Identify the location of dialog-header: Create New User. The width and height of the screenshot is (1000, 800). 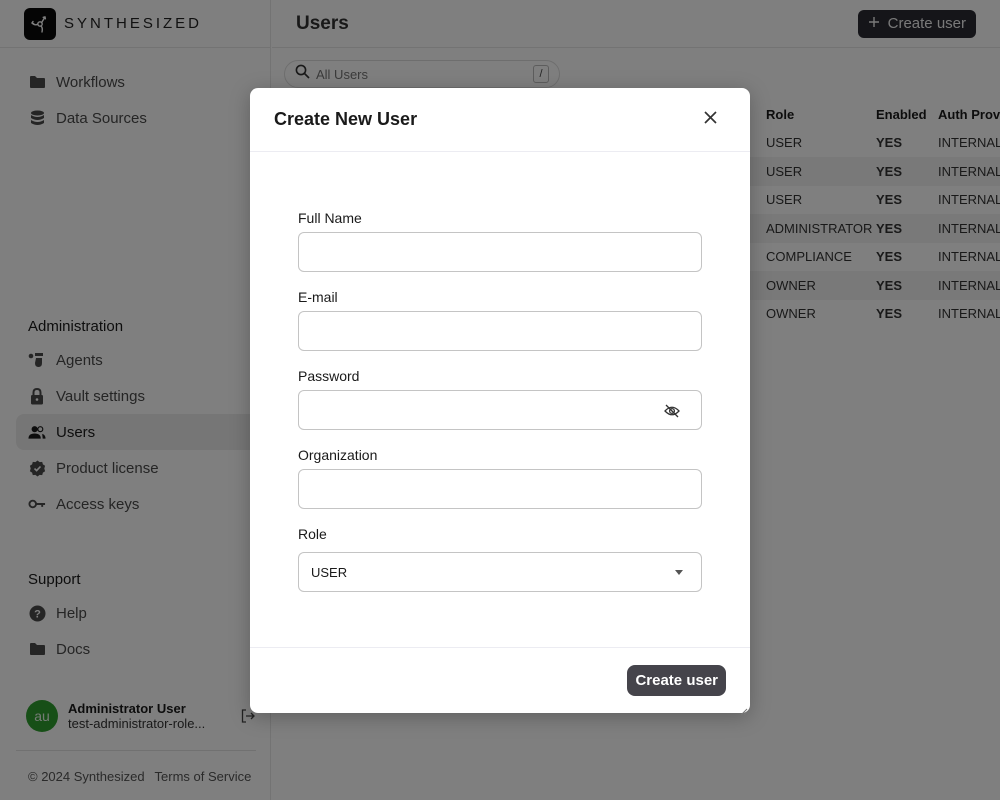
(500, 120).